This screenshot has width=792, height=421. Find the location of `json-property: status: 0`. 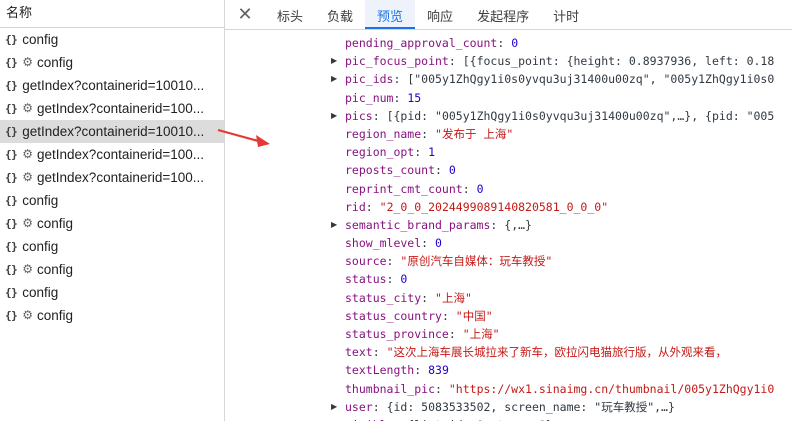

json-property: status: 0 is located at coordinates (376, 279).